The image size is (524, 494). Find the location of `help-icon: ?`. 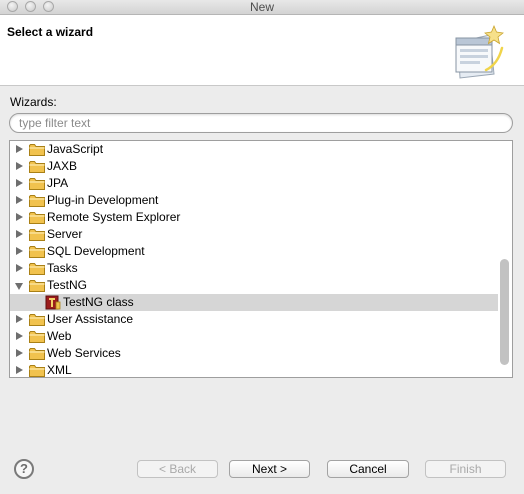

help-icon: ? is located at coordinates (24, 469).